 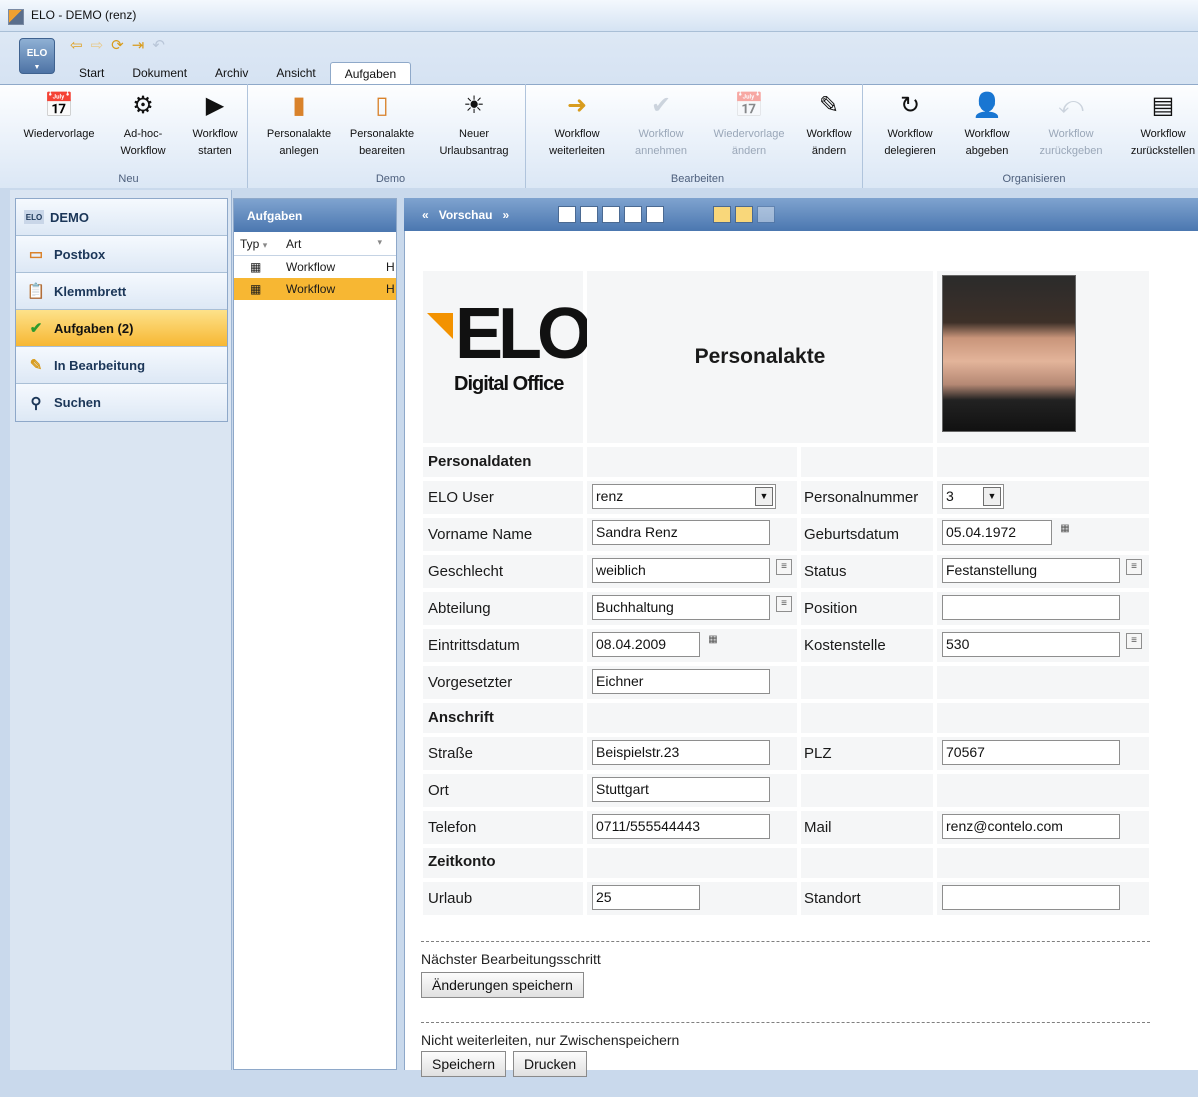 I want to click on workflow-start-icon: ▶, so click(x=215, y=105).